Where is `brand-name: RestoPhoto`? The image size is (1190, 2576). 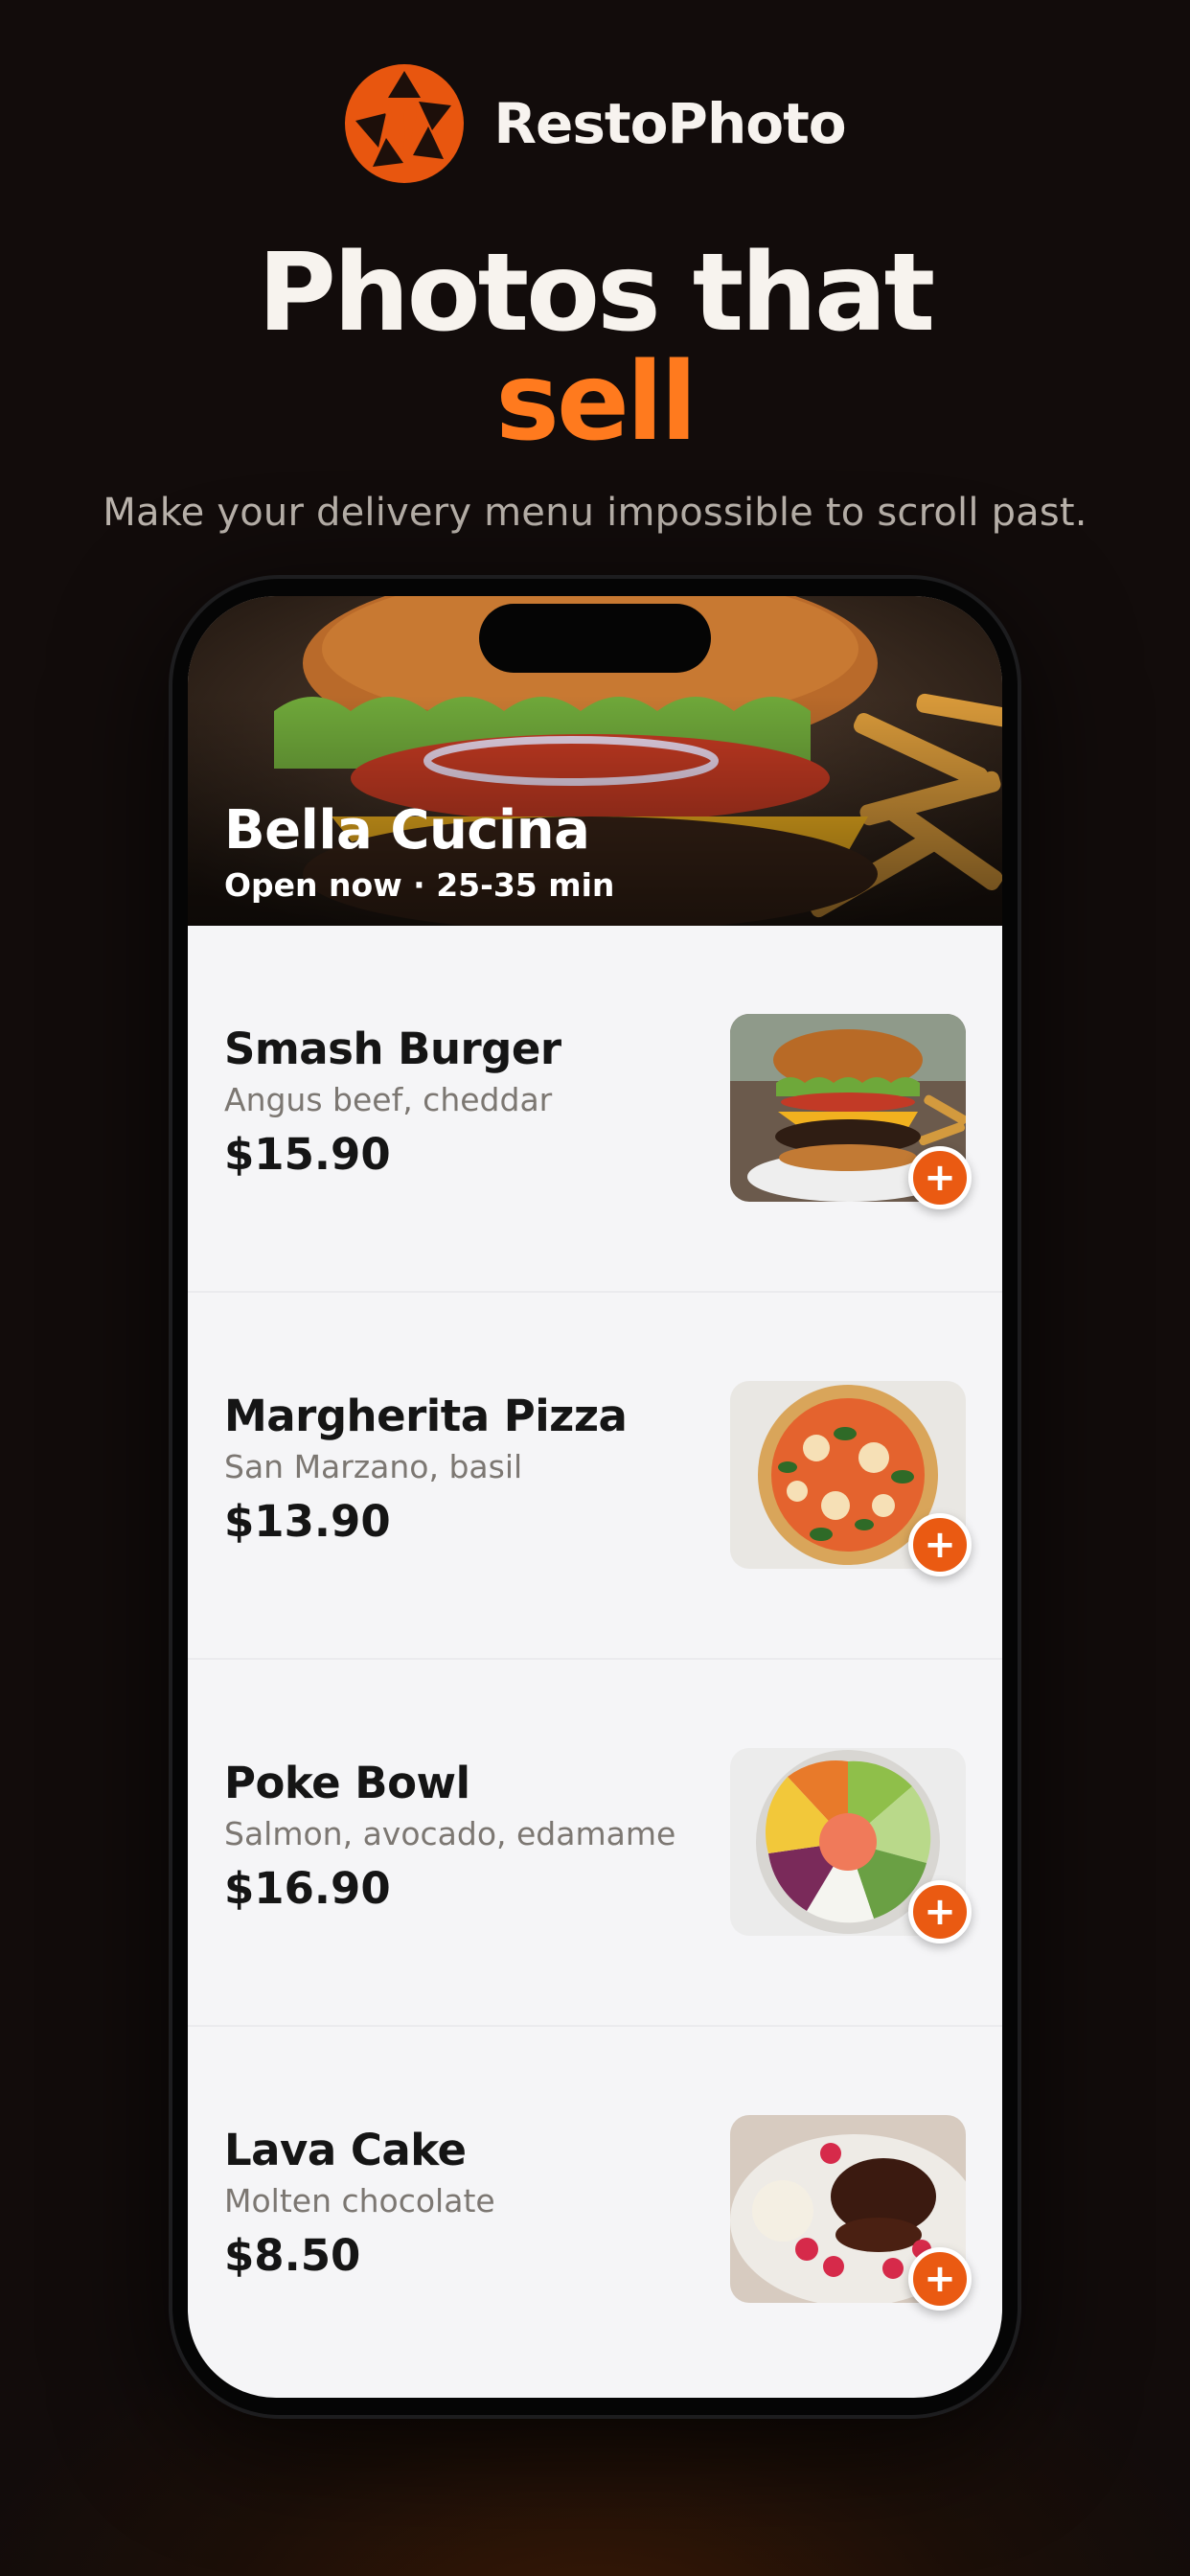 brand-name: RestoPhoto is located at coordinates (669, 124).